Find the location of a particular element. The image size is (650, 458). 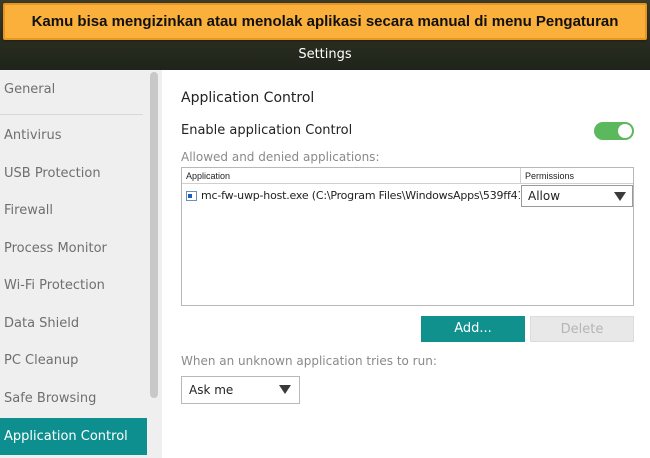

sidebar-scrollbar-thumb is located at coordinates (154, 235).